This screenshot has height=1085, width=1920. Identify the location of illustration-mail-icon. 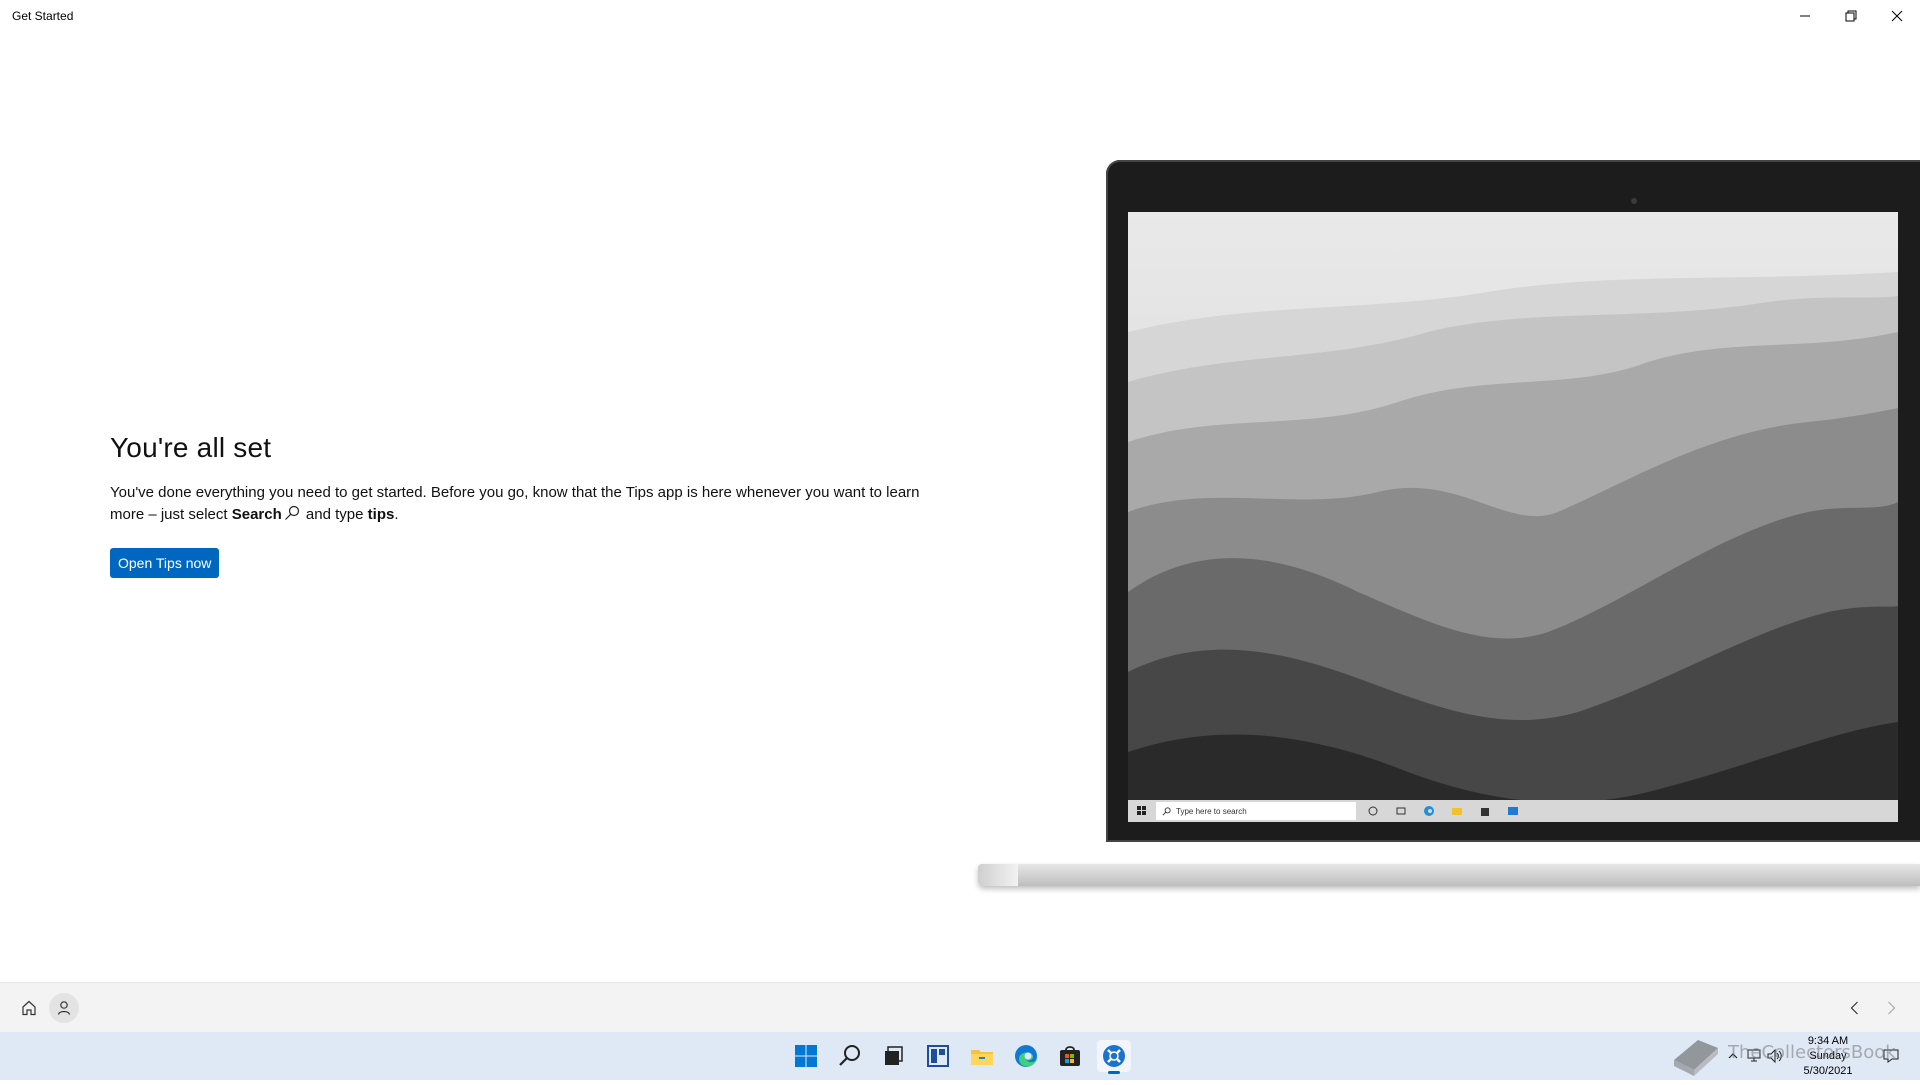
(1513, 811).